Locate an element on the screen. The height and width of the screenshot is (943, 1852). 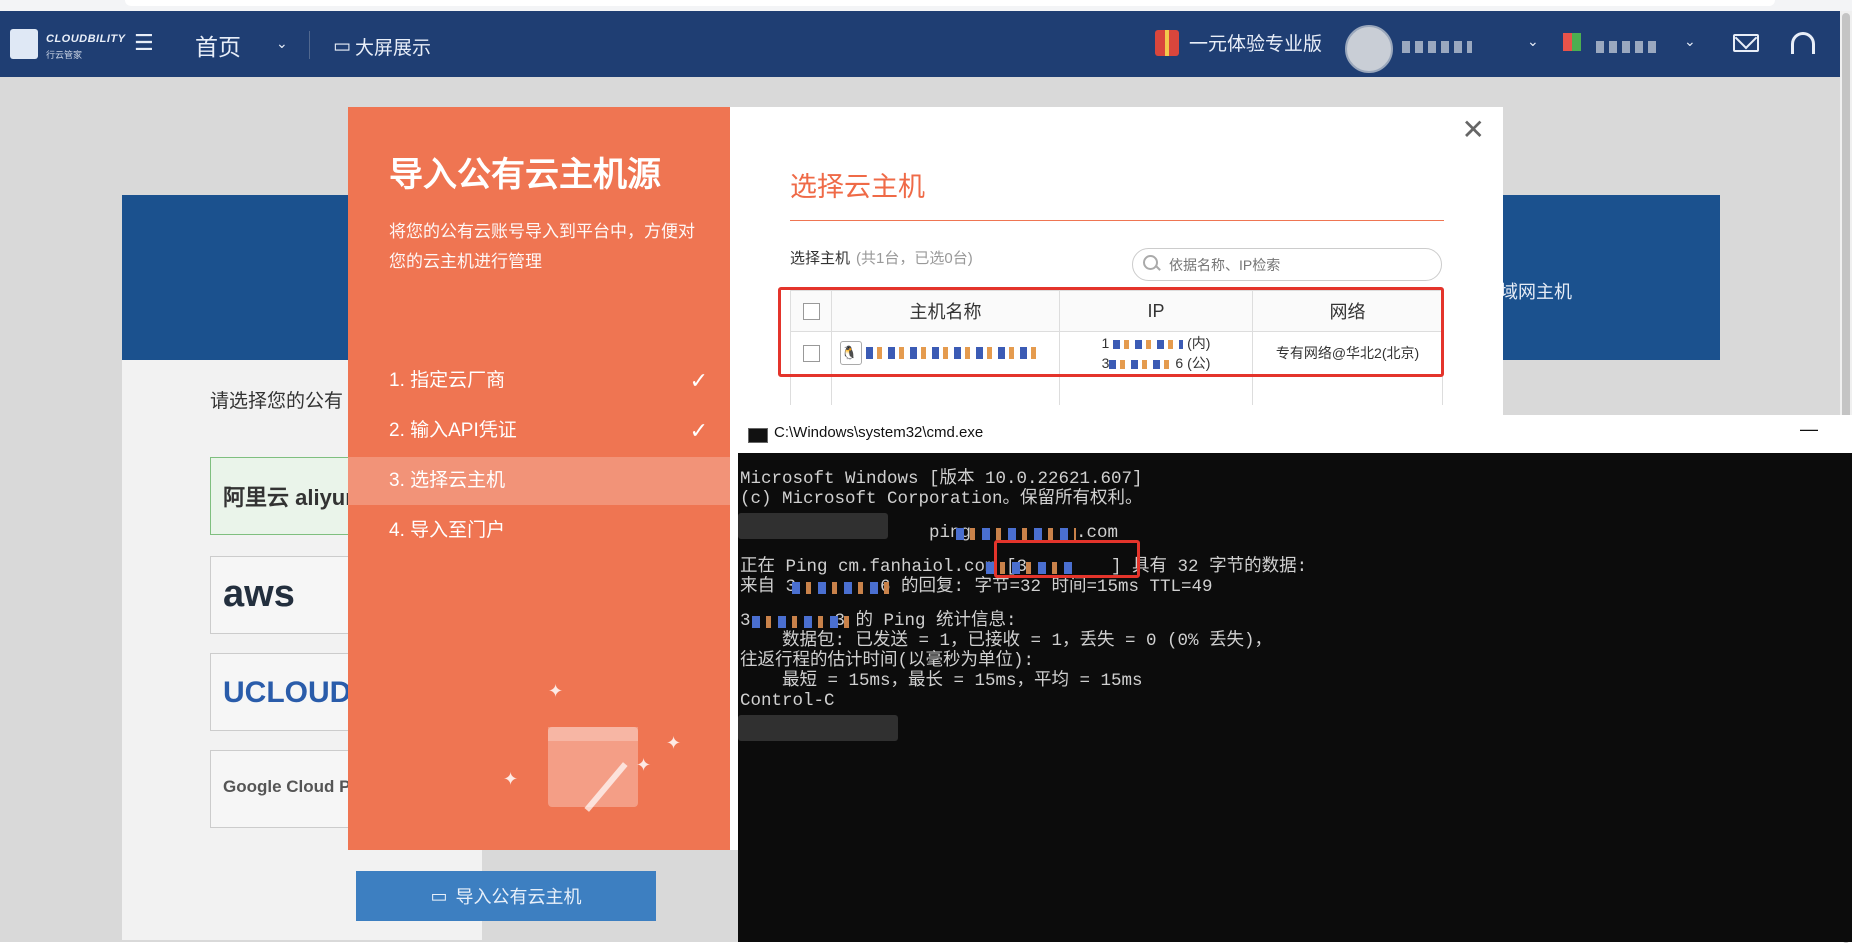
host-name-masked is located at coordinates (953, 353).